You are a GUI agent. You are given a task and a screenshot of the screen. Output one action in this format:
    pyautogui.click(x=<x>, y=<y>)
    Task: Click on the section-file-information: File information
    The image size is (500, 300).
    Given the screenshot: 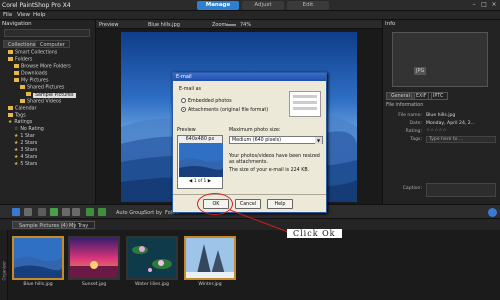 What is the action you would take?
    pyautogui.click(x=405, y=105)
    